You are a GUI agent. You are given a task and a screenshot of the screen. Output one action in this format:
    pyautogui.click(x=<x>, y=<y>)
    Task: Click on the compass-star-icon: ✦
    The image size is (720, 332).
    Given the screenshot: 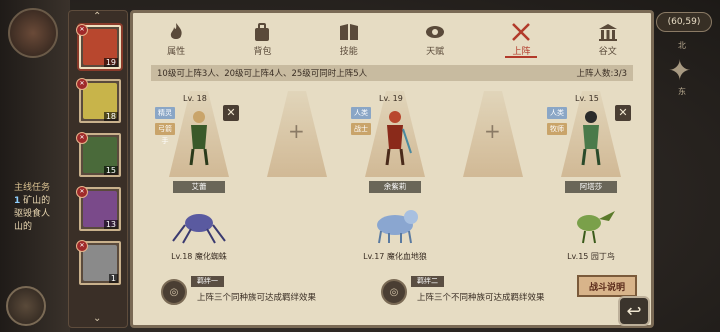 What is the action you would take?
    pyautogui.click(x=680, y=70)
    